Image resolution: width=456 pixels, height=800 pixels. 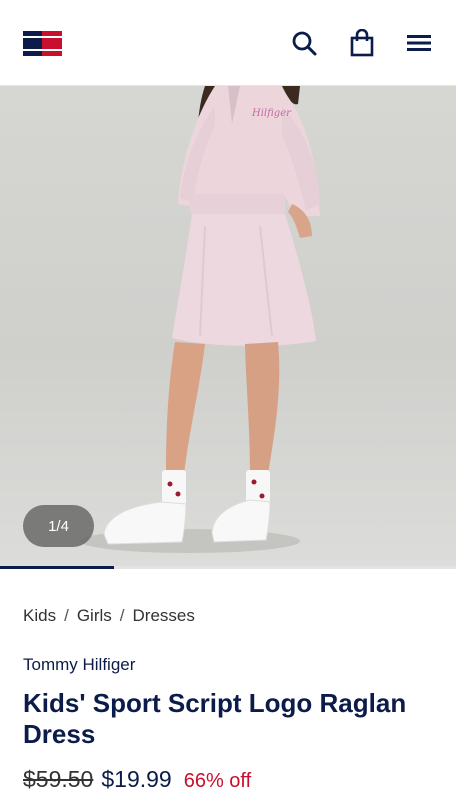 I want to click on price-row: $59.50 $19.99 66% off, so click(x=137, y=779).